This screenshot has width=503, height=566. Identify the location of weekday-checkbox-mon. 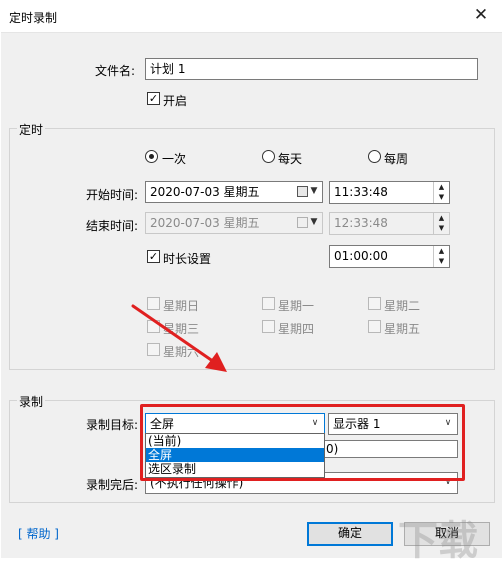
(268, 303).